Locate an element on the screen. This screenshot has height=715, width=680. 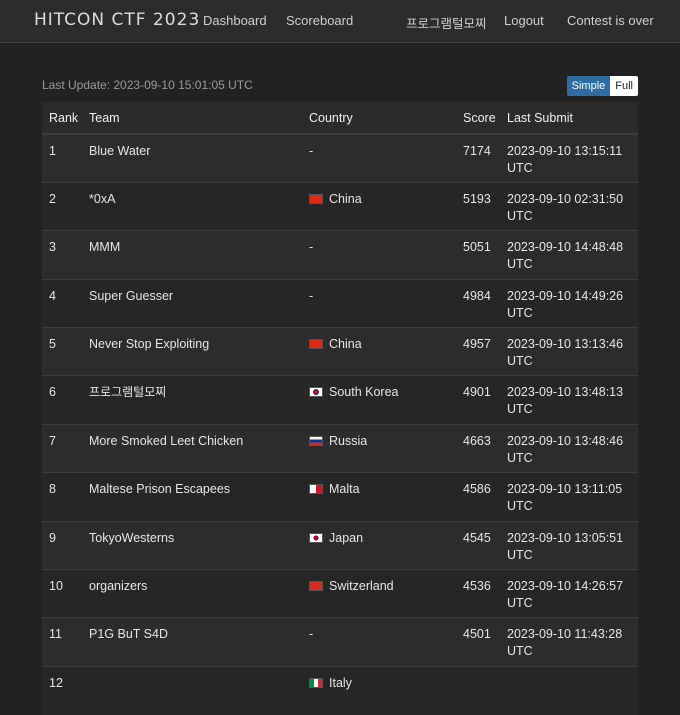
italy-flag-icon is located at coordinates (316, 682).